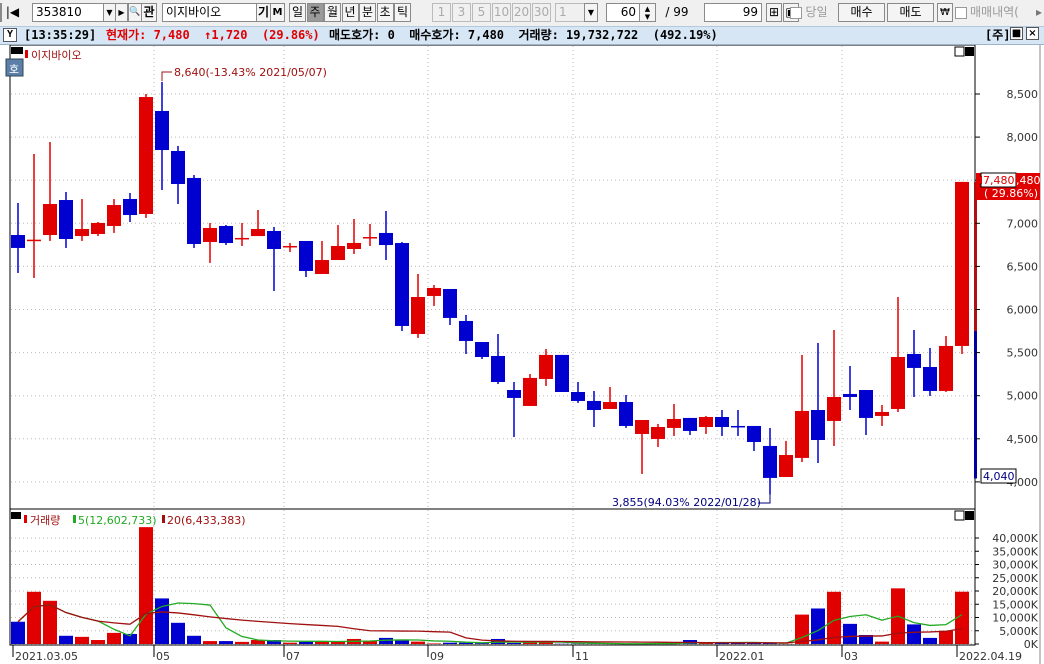 The height and width of the screenshot is (664, 1044). Describe the element at coordinates (647, 12) in the screenshot. I see `count-spinner: ▲ ▼` at that location.